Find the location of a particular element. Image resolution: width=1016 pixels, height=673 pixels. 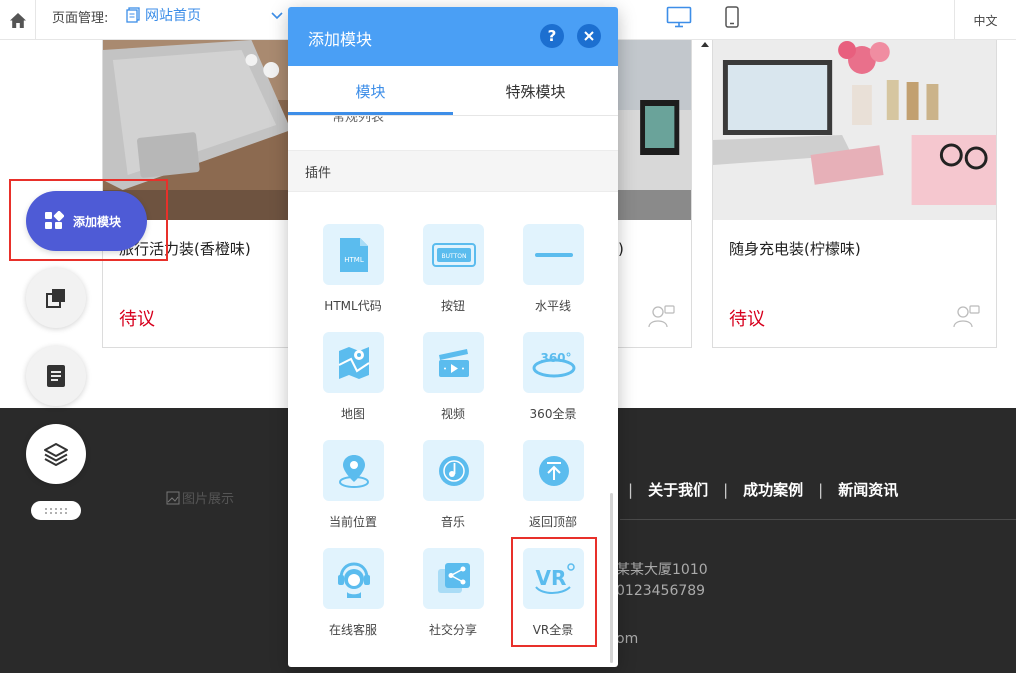

close-button is located at coordinates (589, 36).